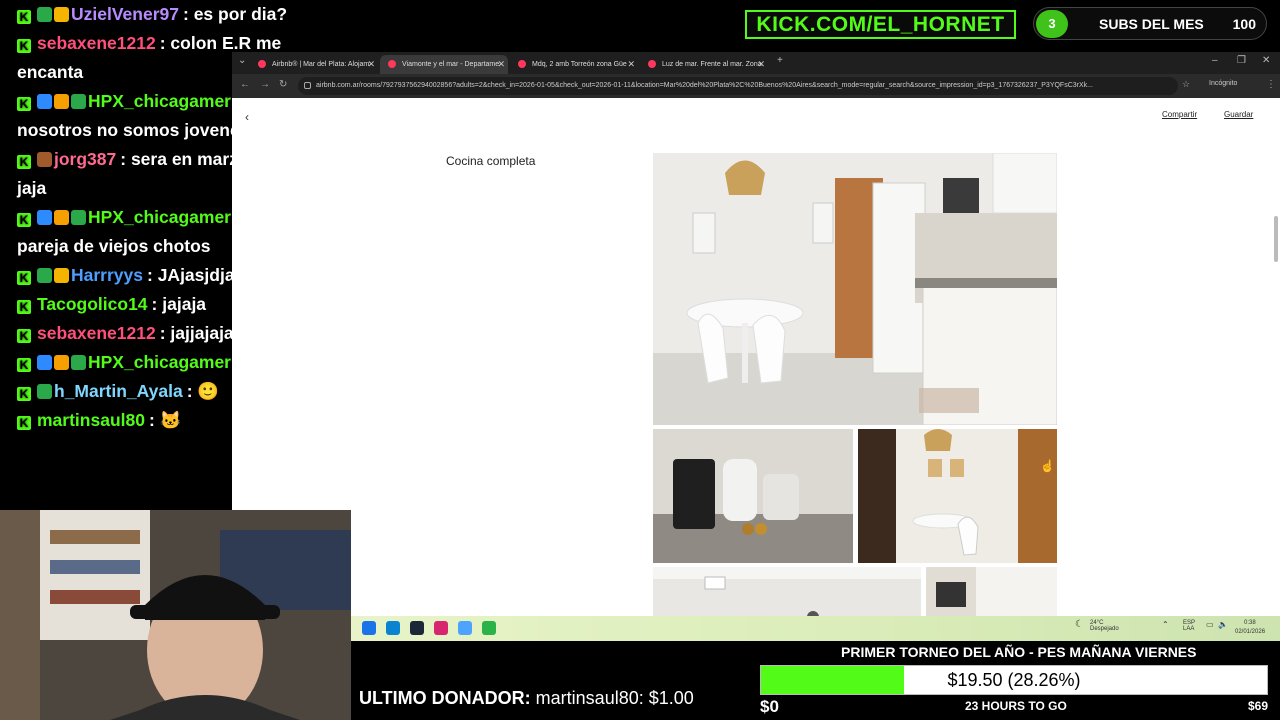 This screenshot has width=1280, height=720. Describe the element at coordinates (1257, 706) in the screenshot. I see `goal-max: $69` at that location.